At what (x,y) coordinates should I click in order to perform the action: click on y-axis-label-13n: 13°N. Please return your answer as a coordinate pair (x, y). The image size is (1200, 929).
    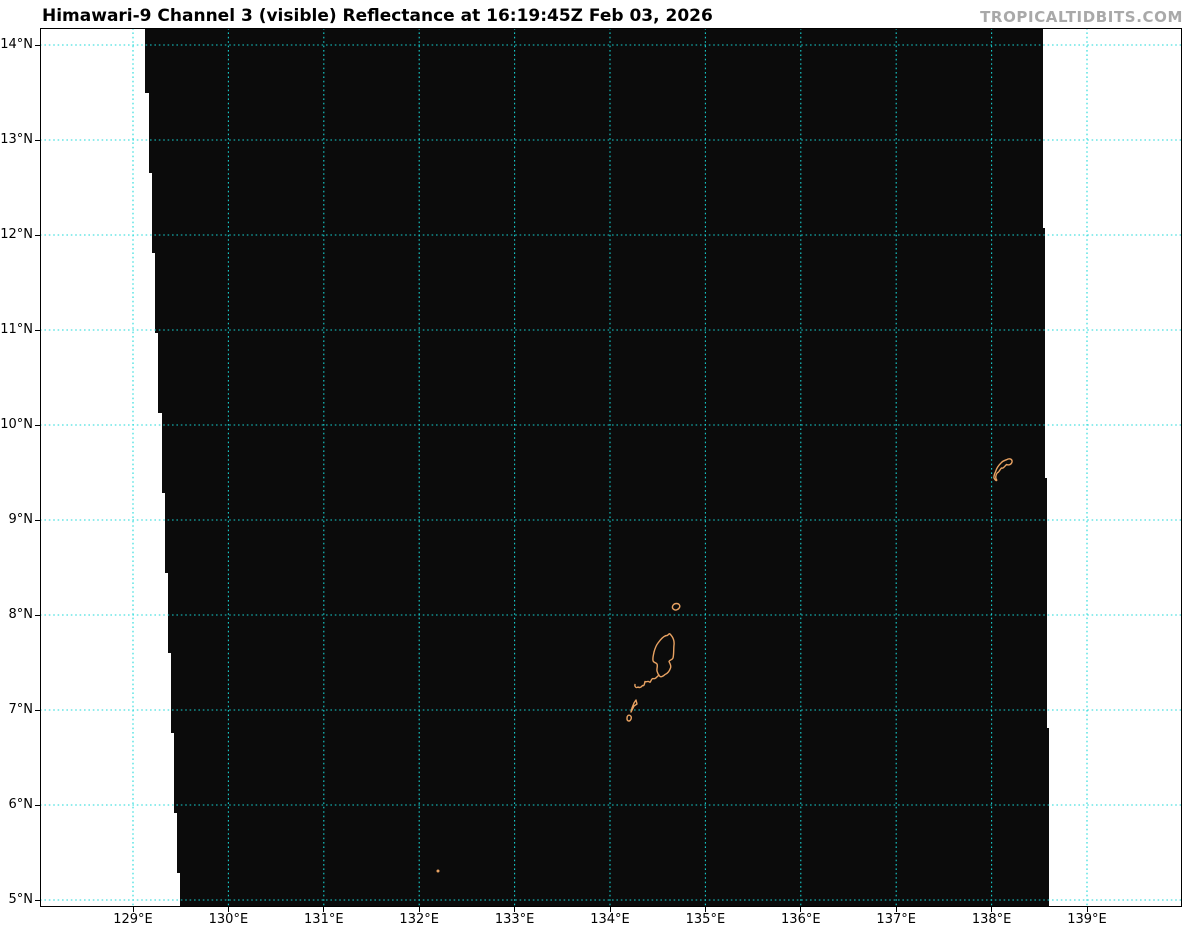
    Looking at the image, I should click on (16, 139).